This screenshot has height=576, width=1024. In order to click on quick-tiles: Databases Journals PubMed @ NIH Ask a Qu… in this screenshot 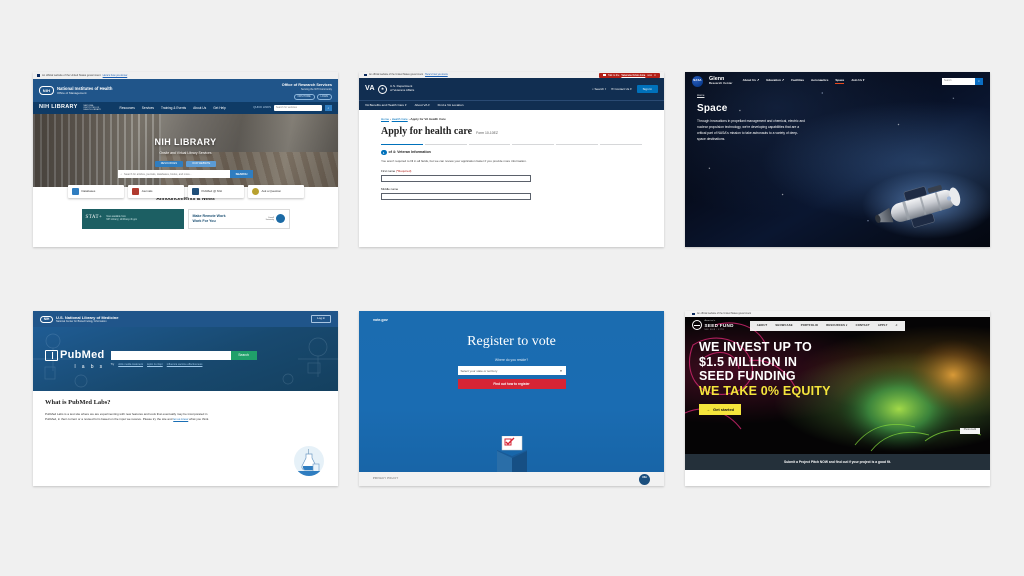, I will do `click(185, 192)`.